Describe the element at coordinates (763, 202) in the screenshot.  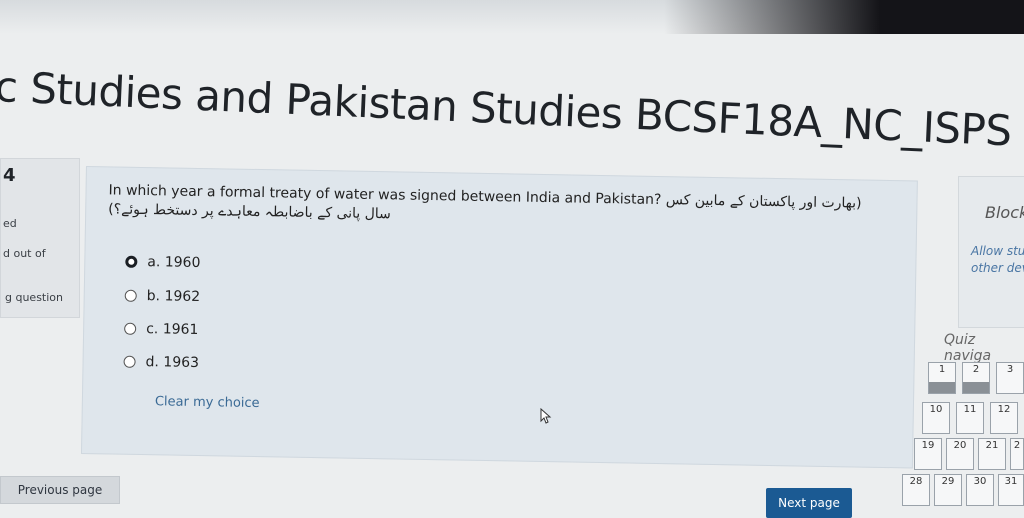
I see `question-text-urdu-1: (بھارت اور پاکستان کے مابین کس` at that location.